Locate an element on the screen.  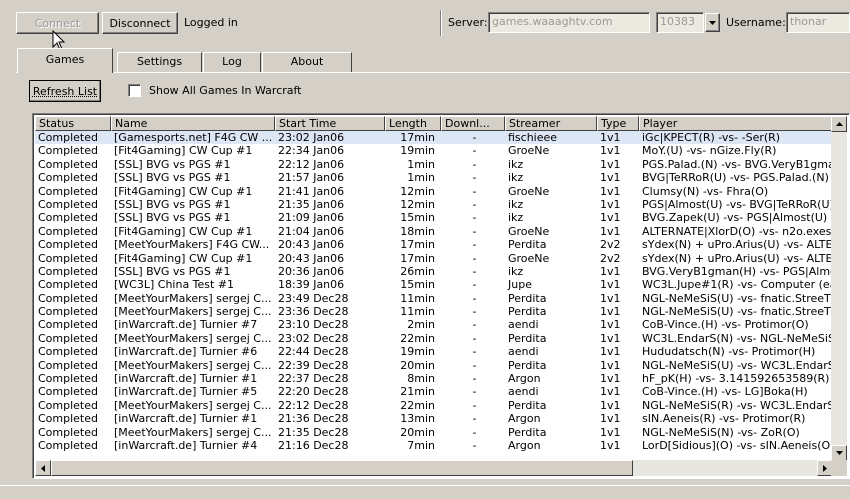
cell-name: [inWarcraft.de] Turnier #5 is located at coordinates (186, 392).